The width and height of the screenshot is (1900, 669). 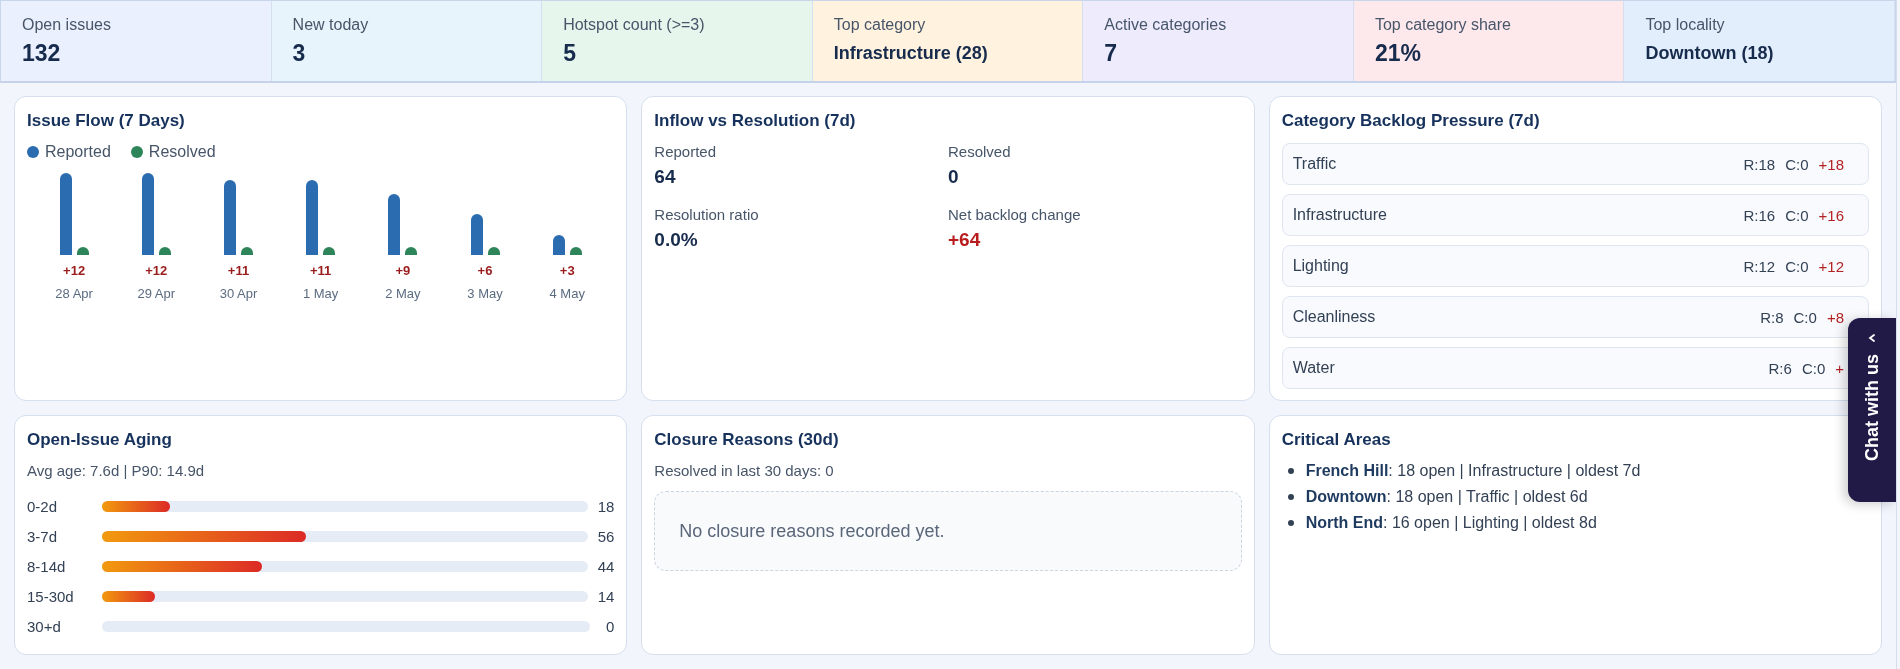 What do you see at coordinates (812, 531) in the screenshot?
I see `empty-message: No closure reasons recorded yet.` at bounding box center [812, 531].